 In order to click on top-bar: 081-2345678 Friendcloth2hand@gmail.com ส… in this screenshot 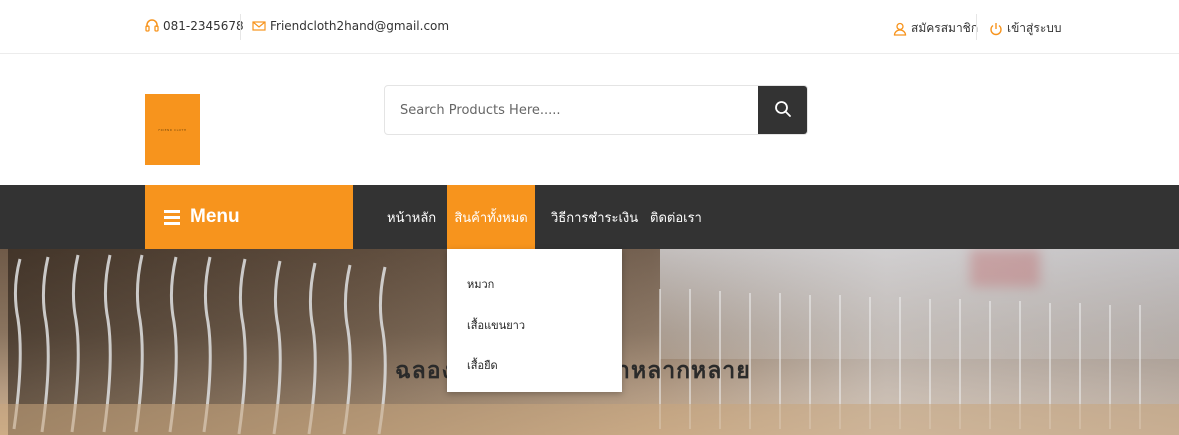, I will do `click(589, 27)`.